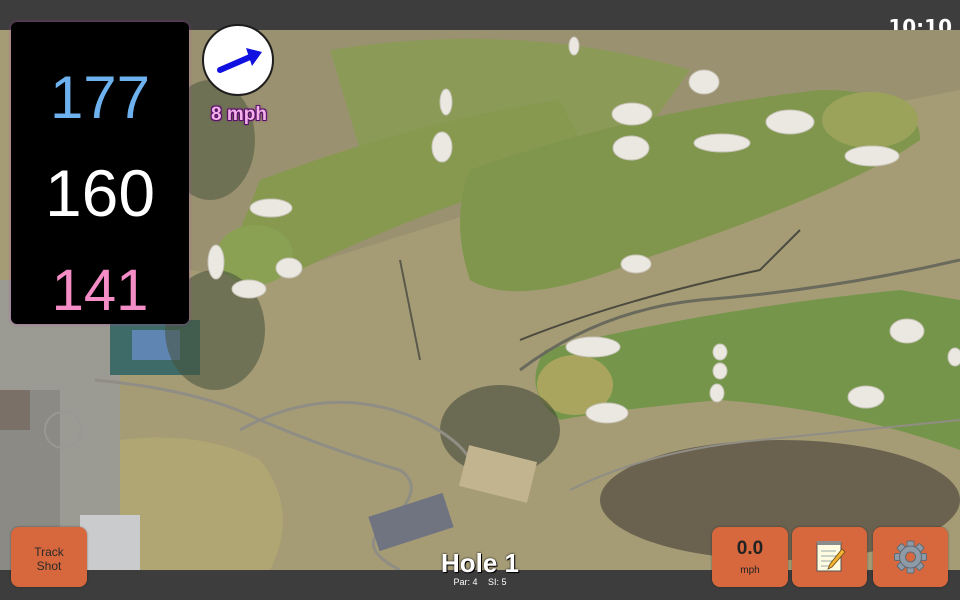  What do you see at coordinates (100, 290) in the screenshot?
I see `distance-front: 141` at bounding box center [100, 290].